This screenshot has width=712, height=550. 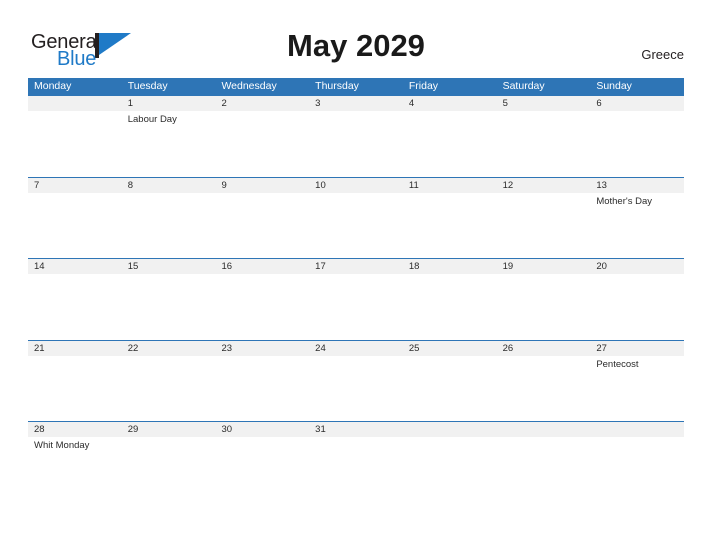 I want to click on calendar-day-cell: 15, so click(x=168, y=299).